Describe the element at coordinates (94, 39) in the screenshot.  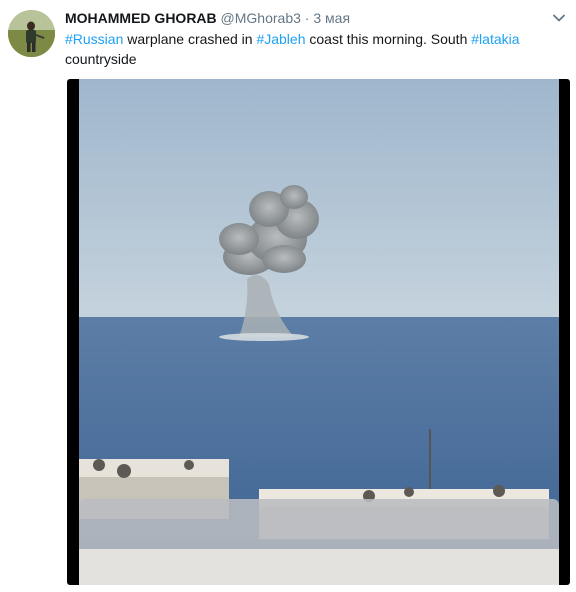
I see `hashtag-russian: #Russian` at that location.